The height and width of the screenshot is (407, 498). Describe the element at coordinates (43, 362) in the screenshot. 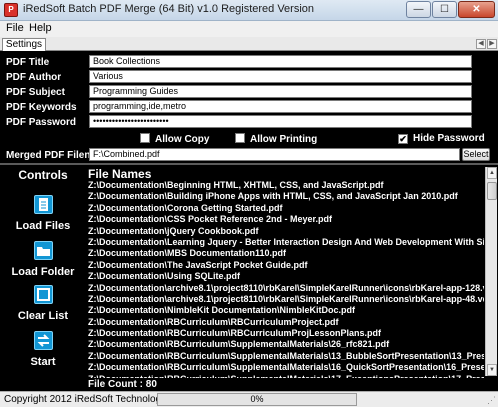

I see `start-label: Start` at that location.